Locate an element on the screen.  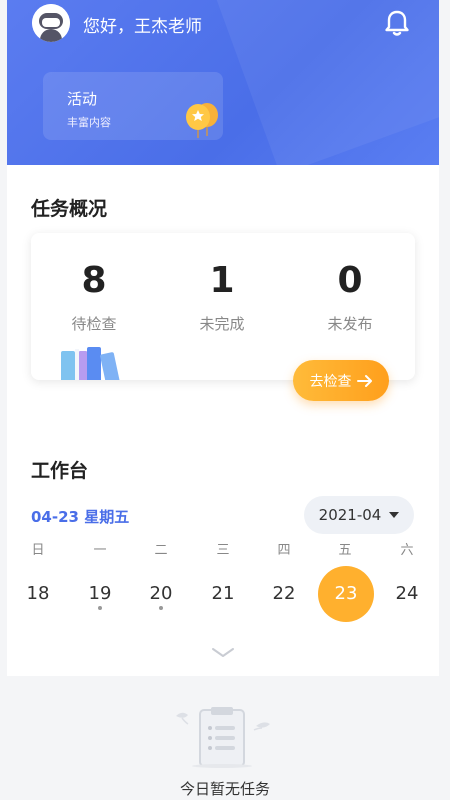
stat-label: 待检查 is located at coordinates (94, 324).